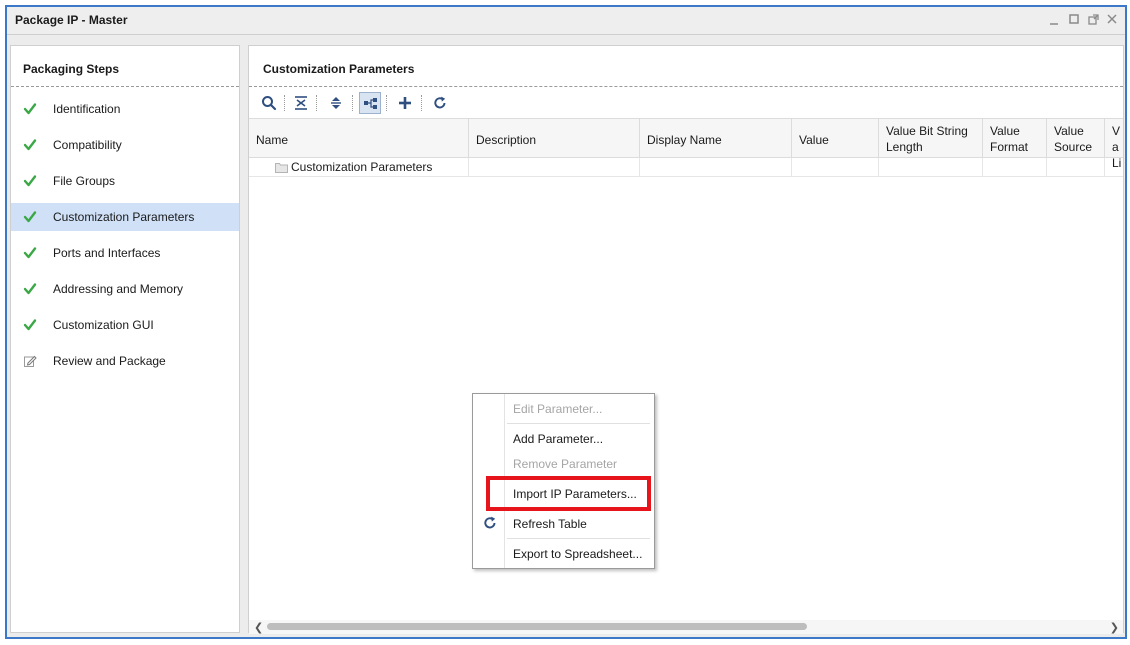  What do you see at coordinates (339, 69) in the screenshot?
I see `panel-title: Customization Parameters` at bounding box center [339, 69].